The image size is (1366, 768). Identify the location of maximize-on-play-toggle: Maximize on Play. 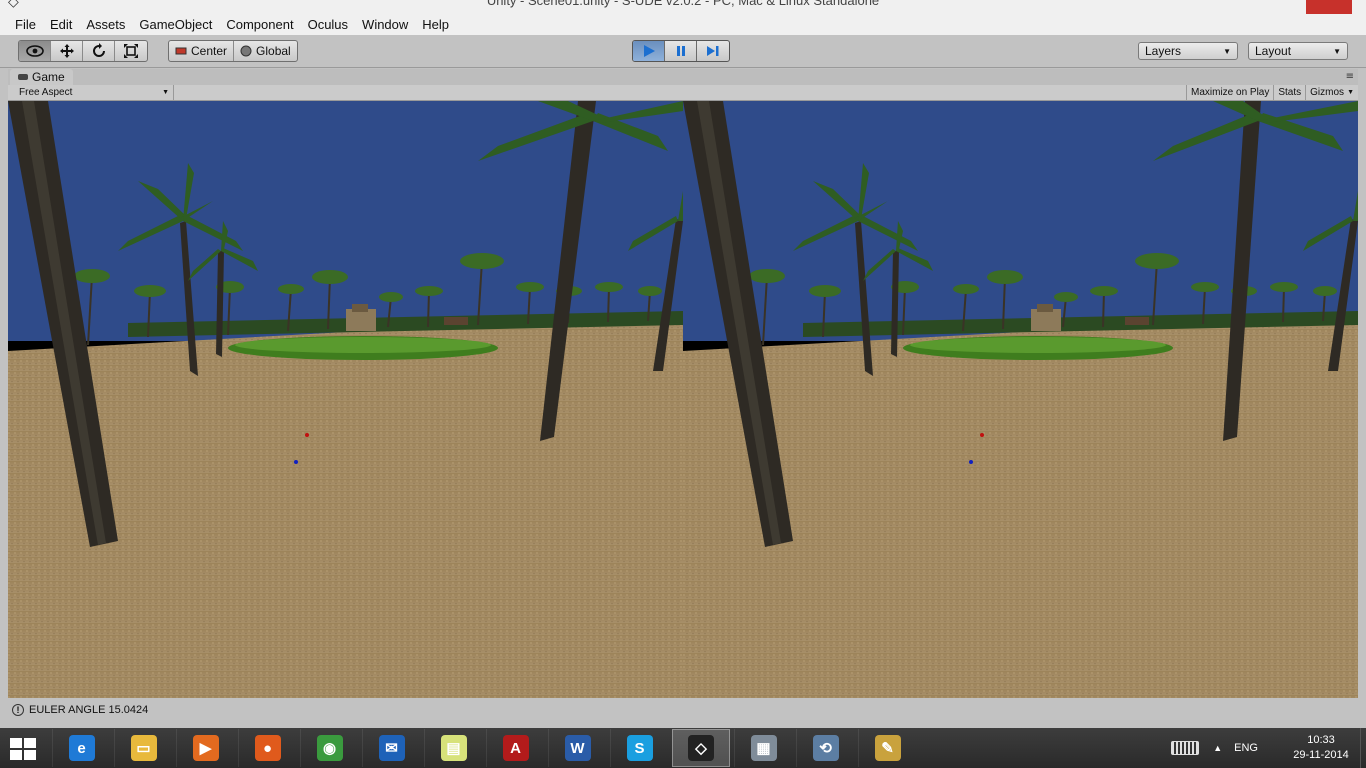
(1229, 92).